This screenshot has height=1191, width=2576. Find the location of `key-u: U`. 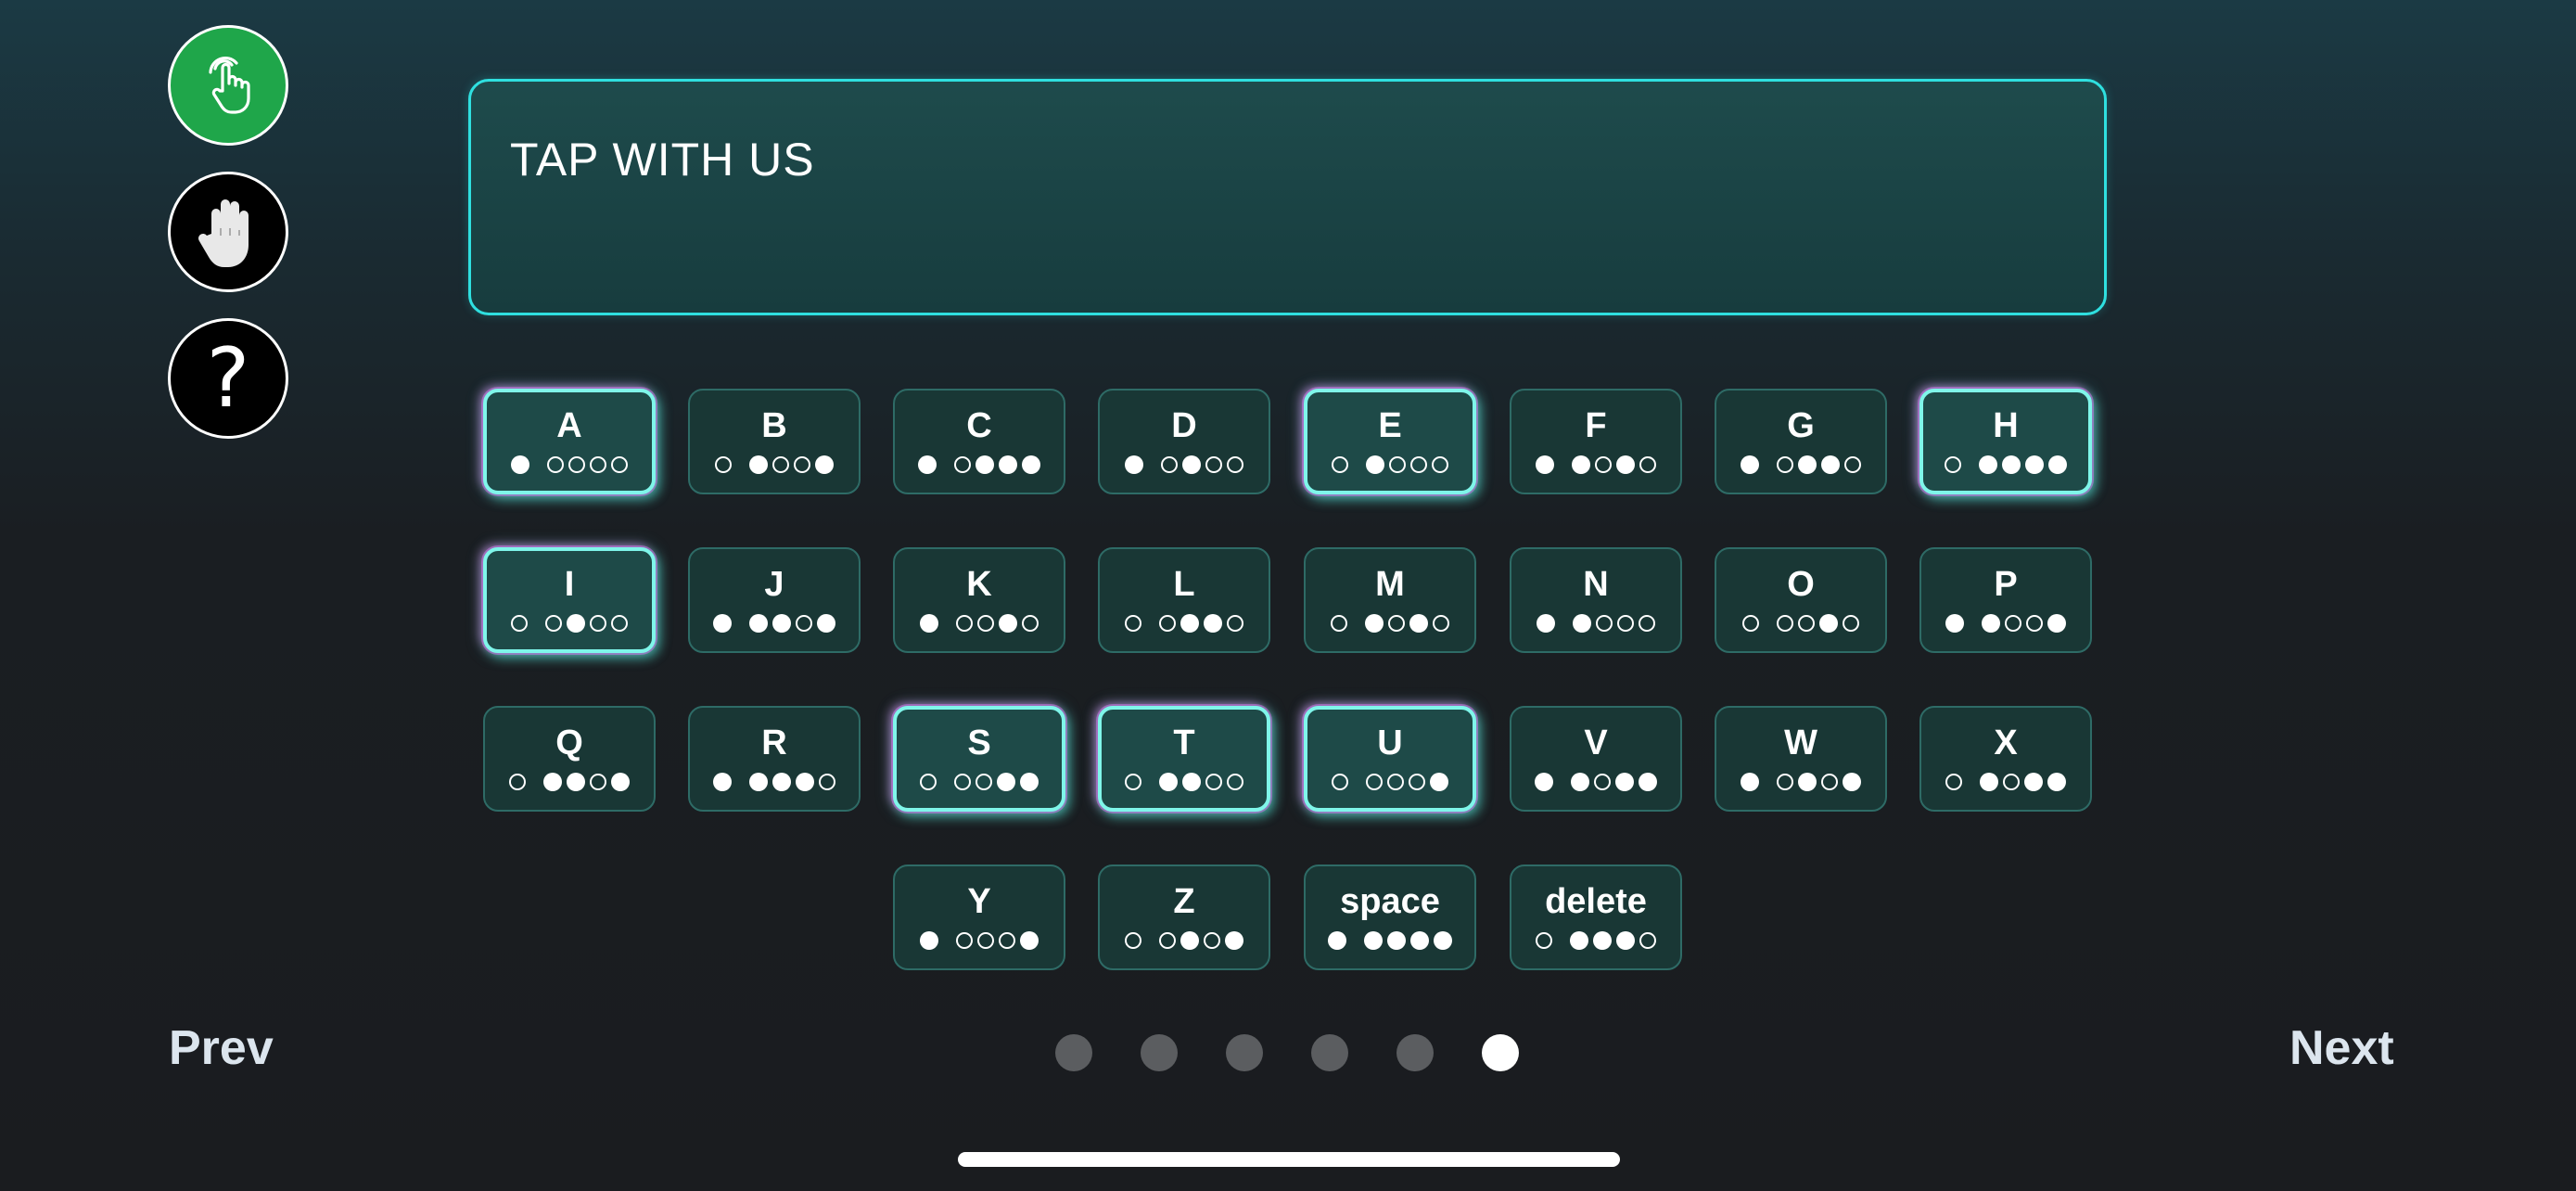

key-u: U is located at coordinates (1390, 759).